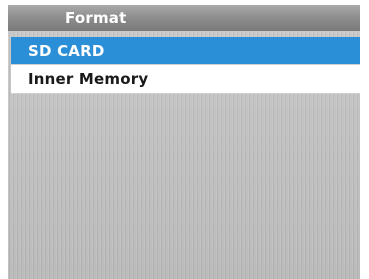 This screenshot has height=279, width=369. Describe the element at coordinates (185, 51) in the screenshot. I see `menu-item-sd-card: SD CARD` at that location.